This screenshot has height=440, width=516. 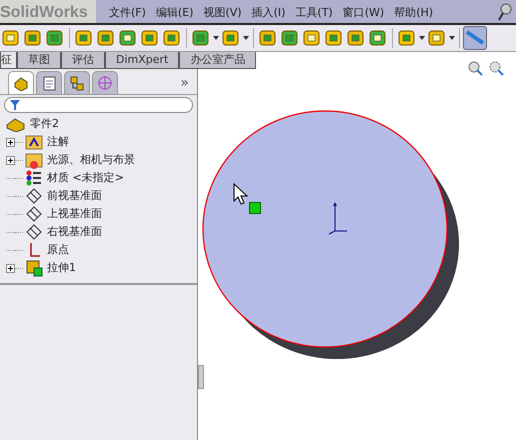 What do you see at coordinates (413, 11) in the screenshot?
I see `menu-item: 帮助(H)` at bounding box center [413, 11].